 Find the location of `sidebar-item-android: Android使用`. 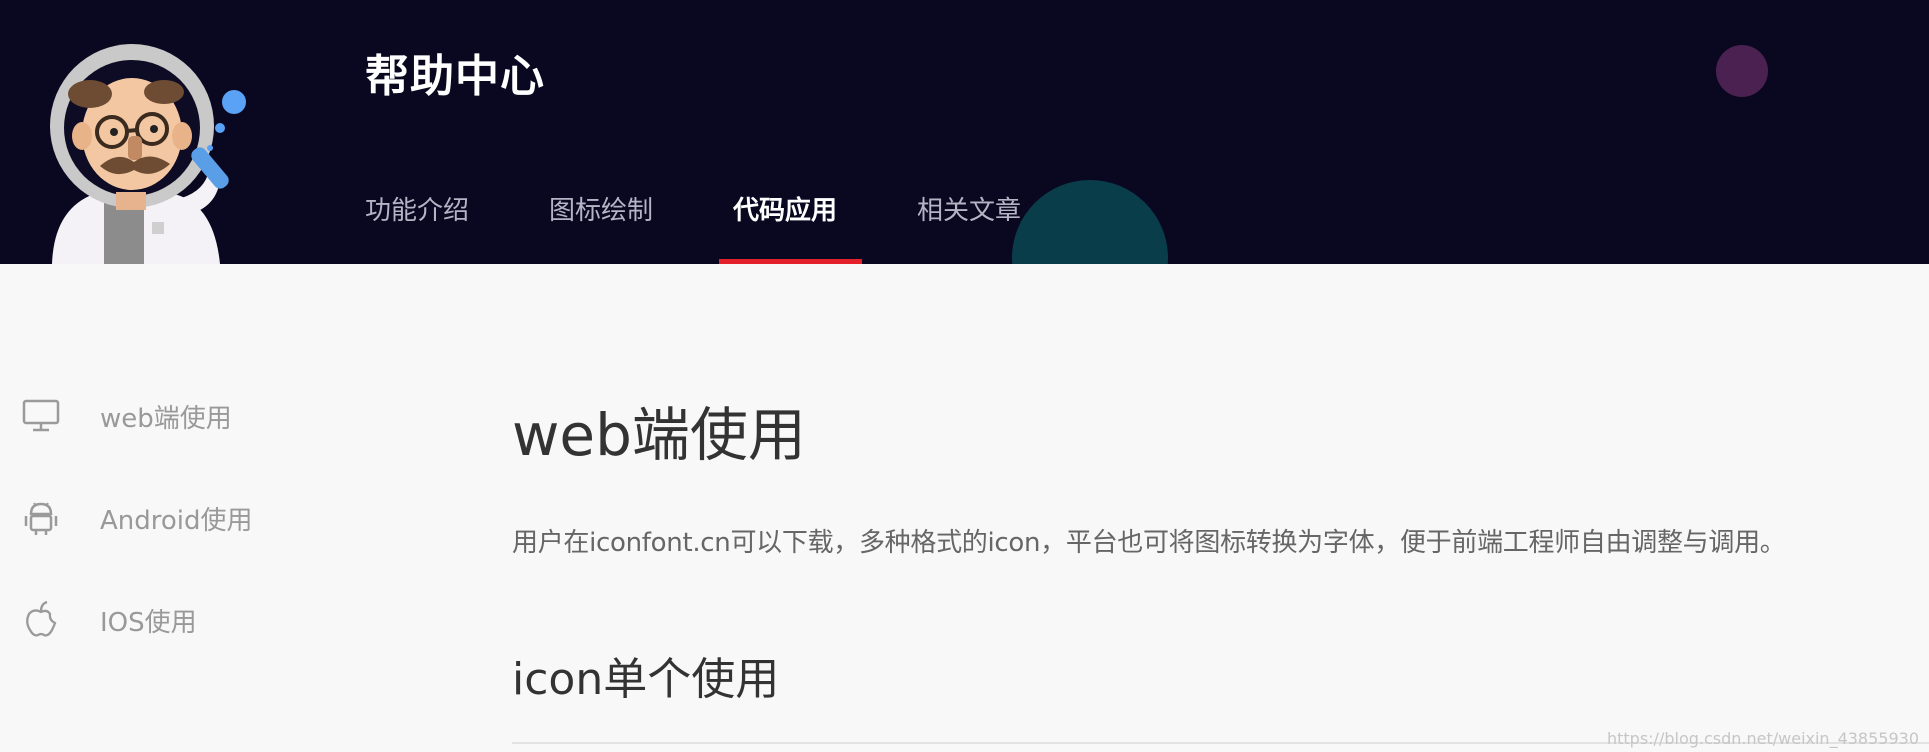

sidebar-item-android: Android使用 is located at coordinates (180, 516).